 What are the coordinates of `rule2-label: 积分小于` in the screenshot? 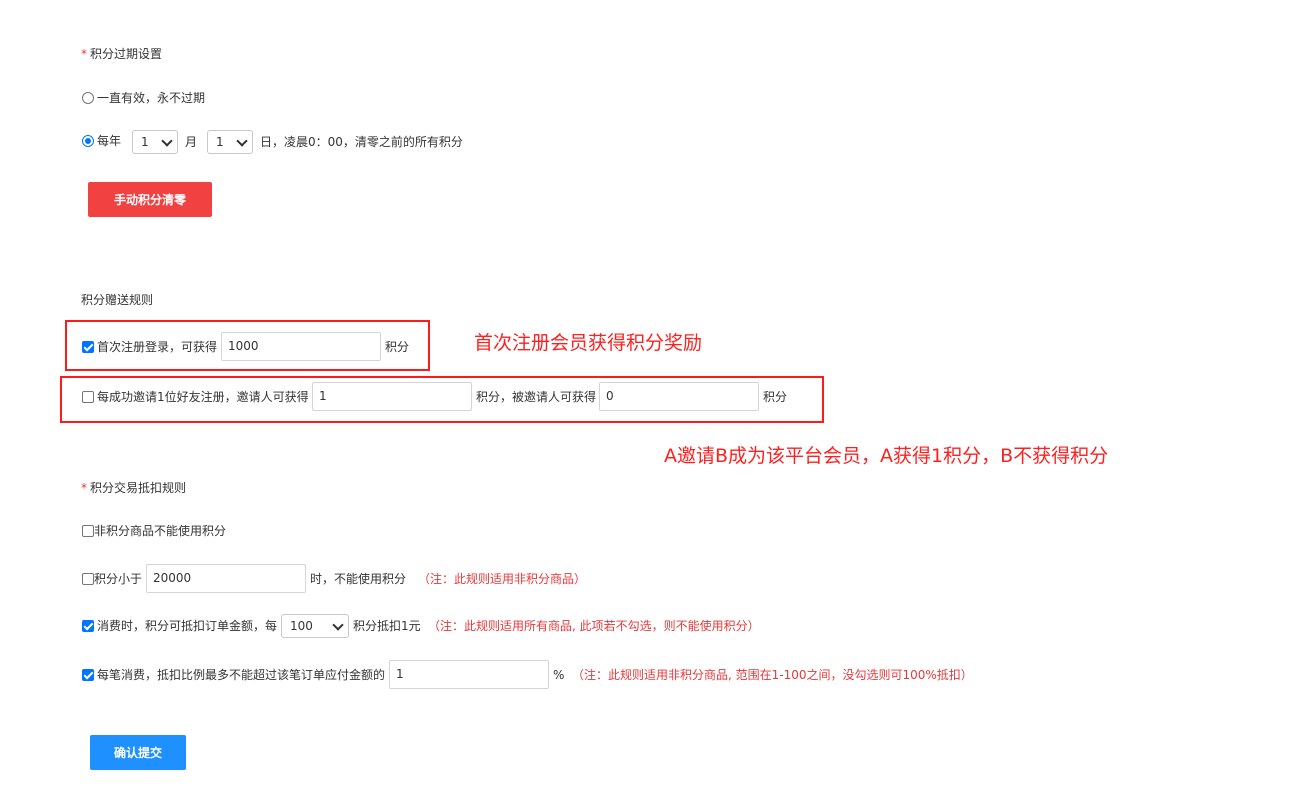 It's located at (118, 579).